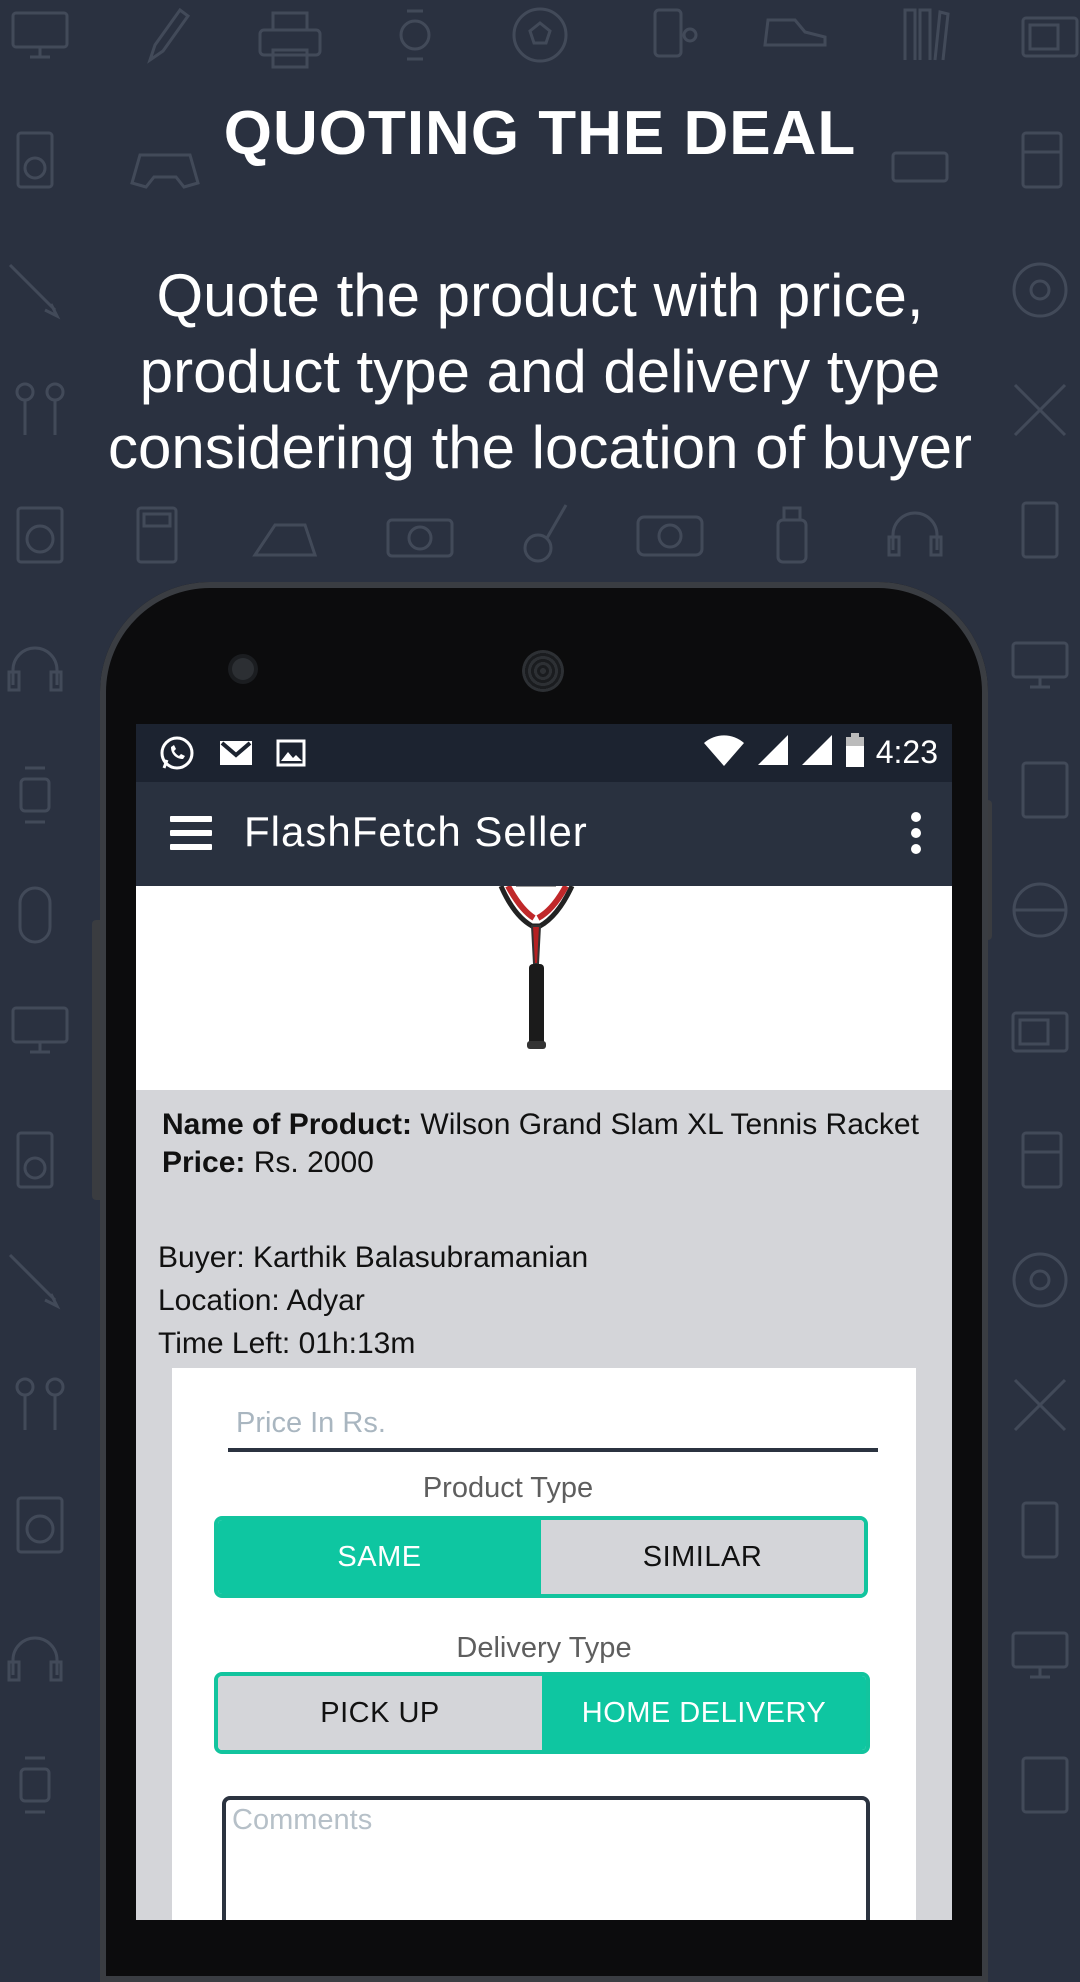 This screenshot has width=1080, height=1982. I want to click on product-name: Wilson Grand Slam XL Tennis Racket, so click(669, 1124).